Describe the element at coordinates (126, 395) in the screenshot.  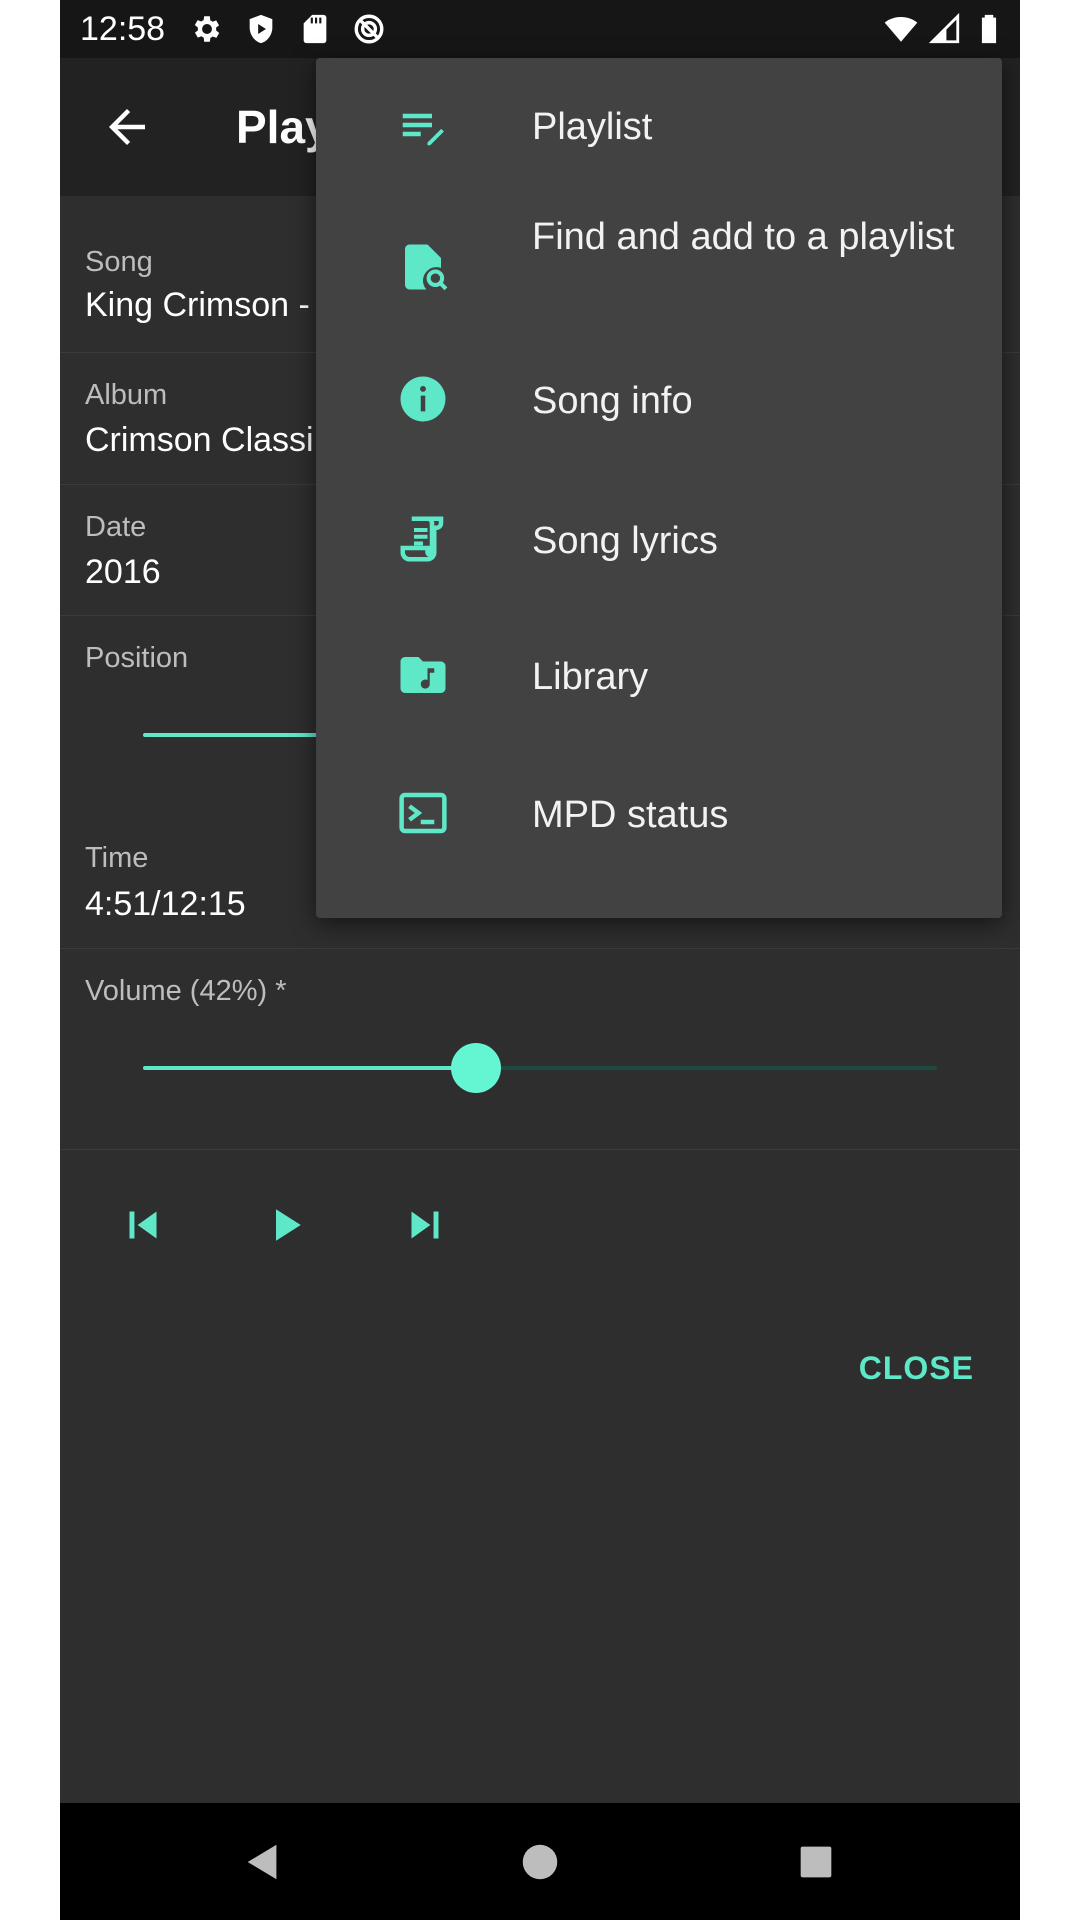
I see `album-label: Album` at that location.